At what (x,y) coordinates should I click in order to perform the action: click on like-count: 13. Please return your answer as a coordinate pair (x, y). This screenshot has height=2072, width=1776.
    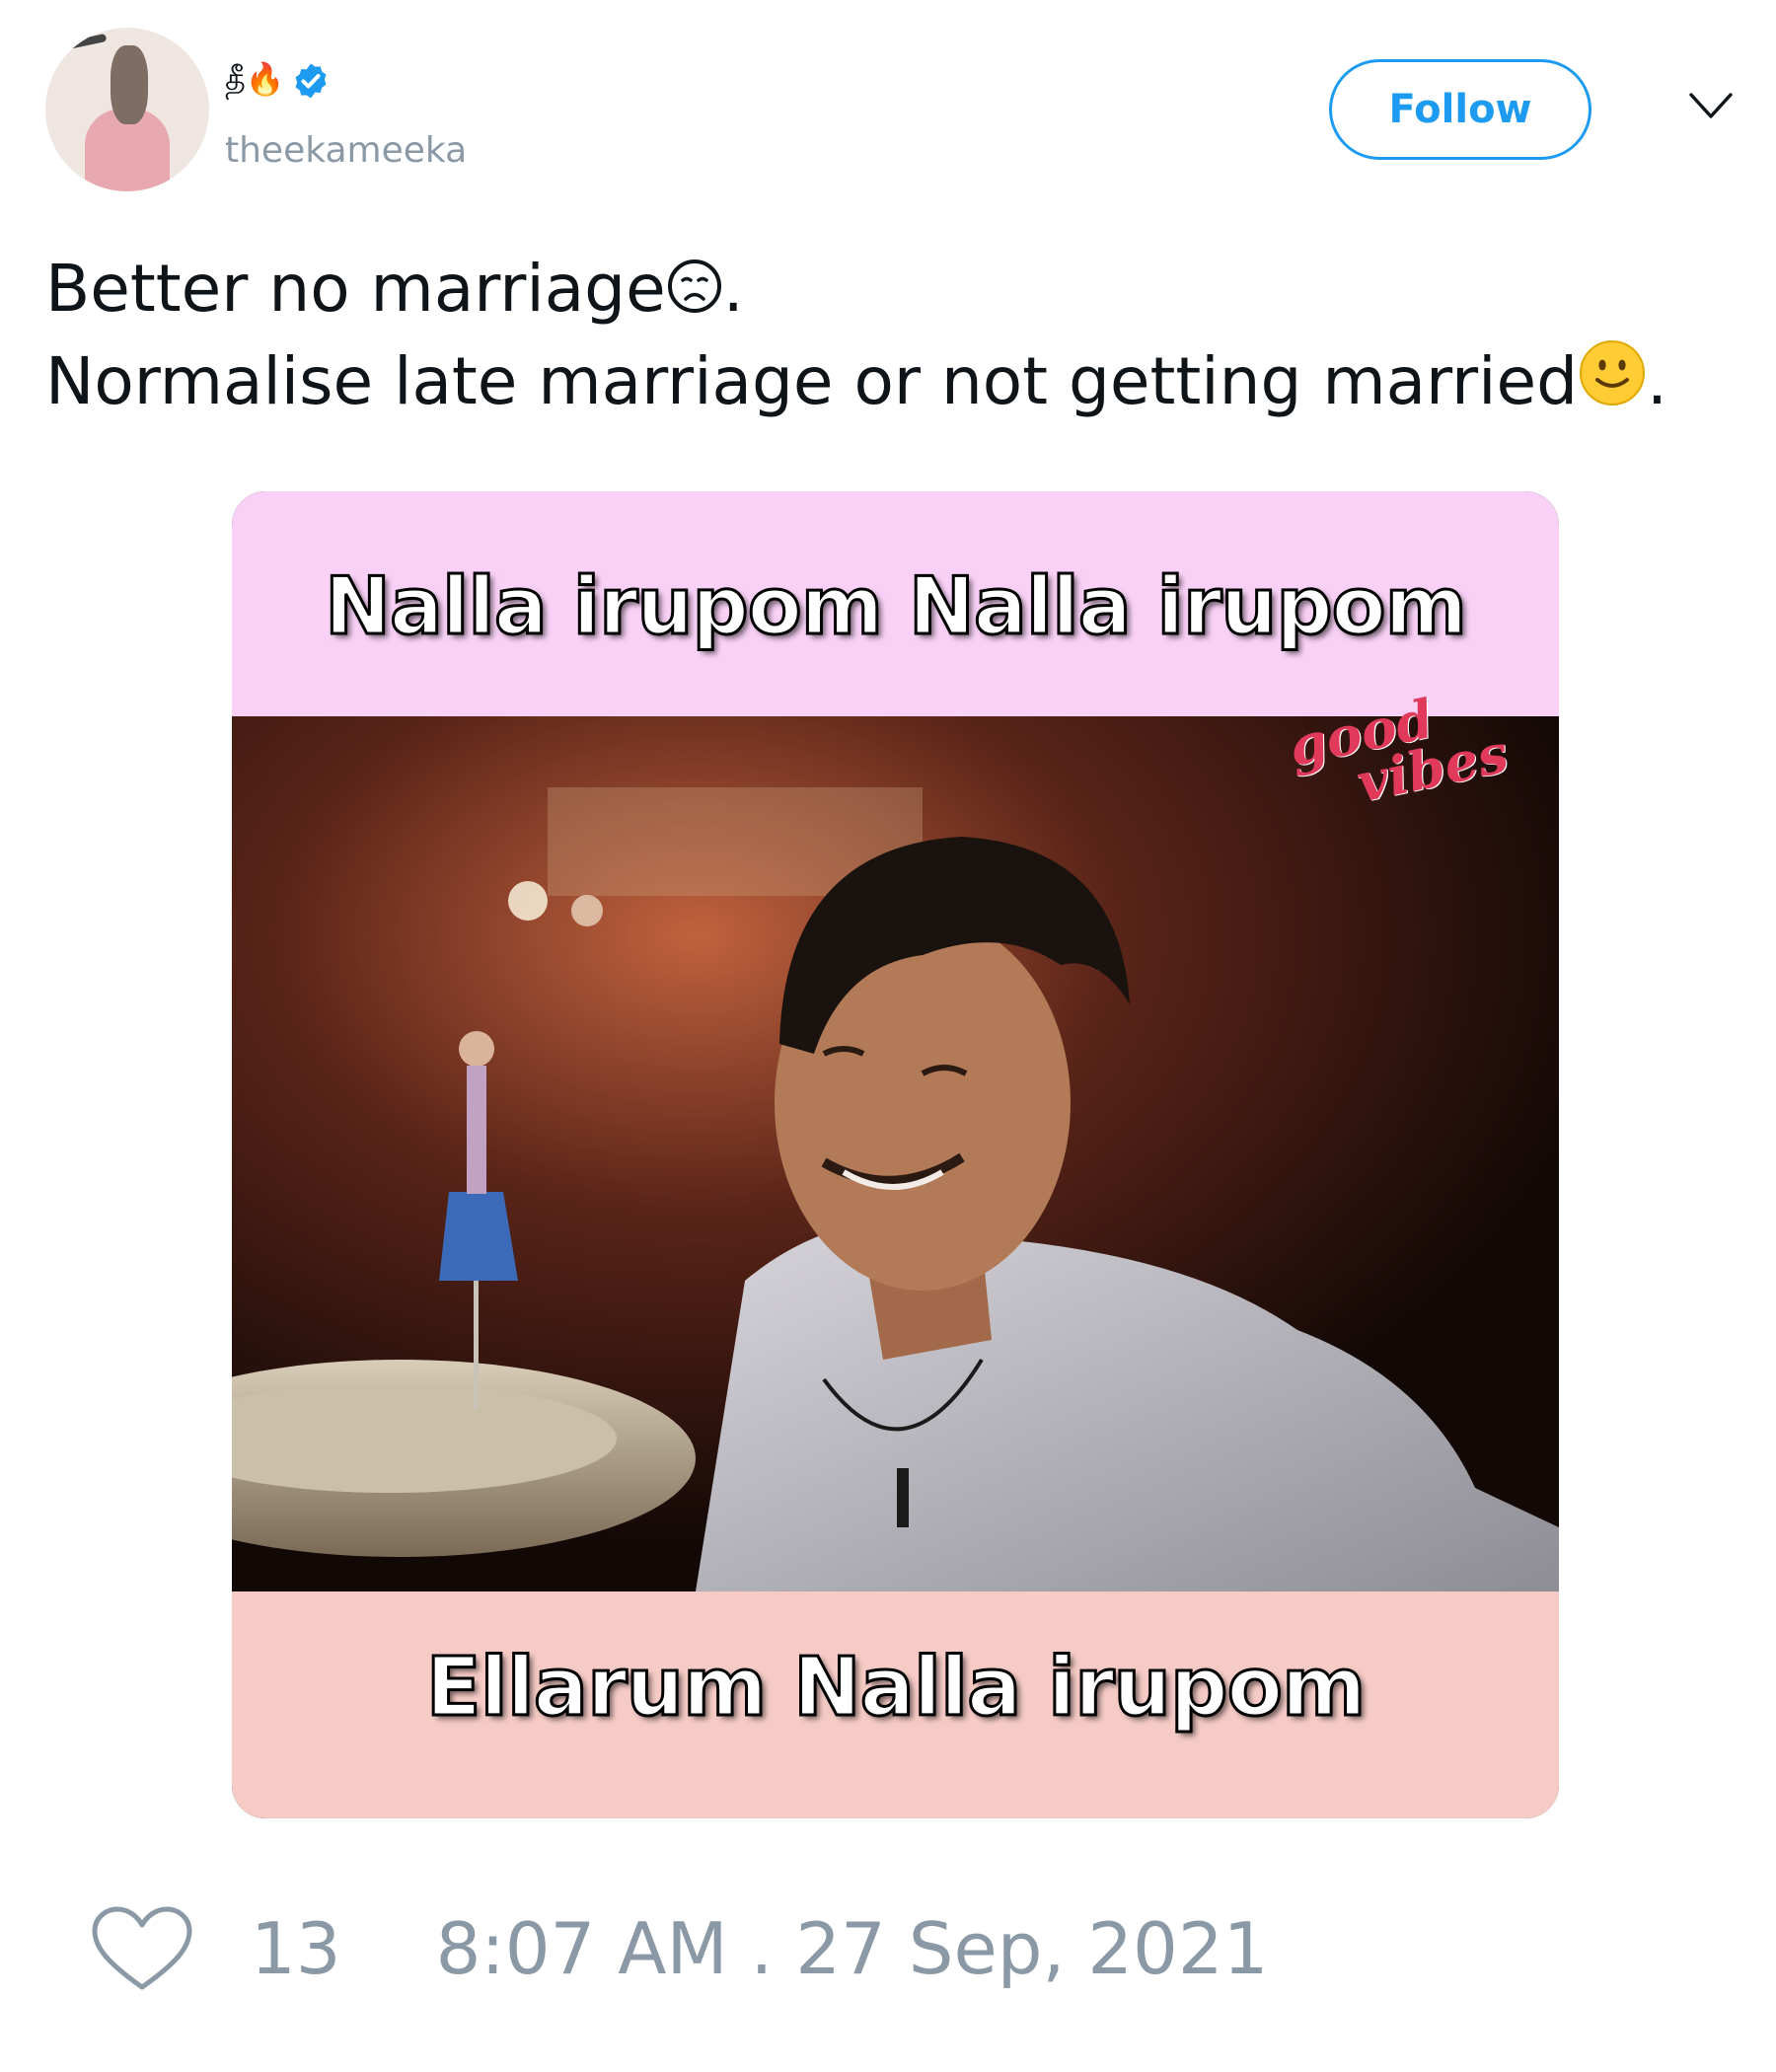
    Looking at the image, I should click on (296, 1949).